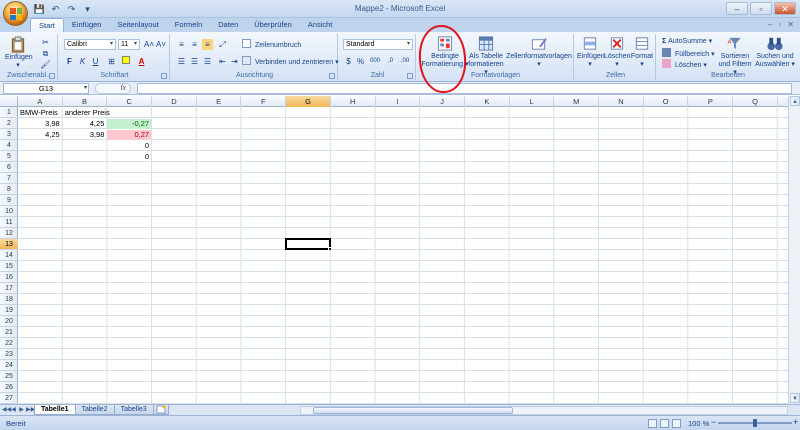 This screenshot has height=430, width=800. Describe the element at coordinates (9, 156) in the screenshot. I see `row-header-5: 5` at that location.